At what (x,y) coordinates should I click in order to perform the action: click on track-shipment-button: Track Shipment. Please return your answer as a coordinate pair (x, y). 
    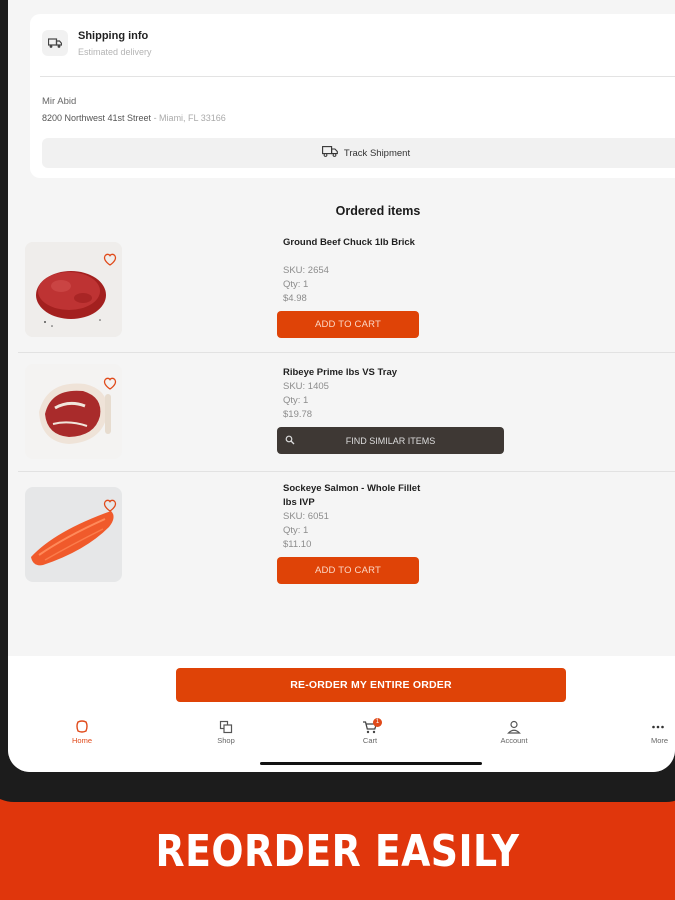
    Looking at the image, I should click on (358, 153).